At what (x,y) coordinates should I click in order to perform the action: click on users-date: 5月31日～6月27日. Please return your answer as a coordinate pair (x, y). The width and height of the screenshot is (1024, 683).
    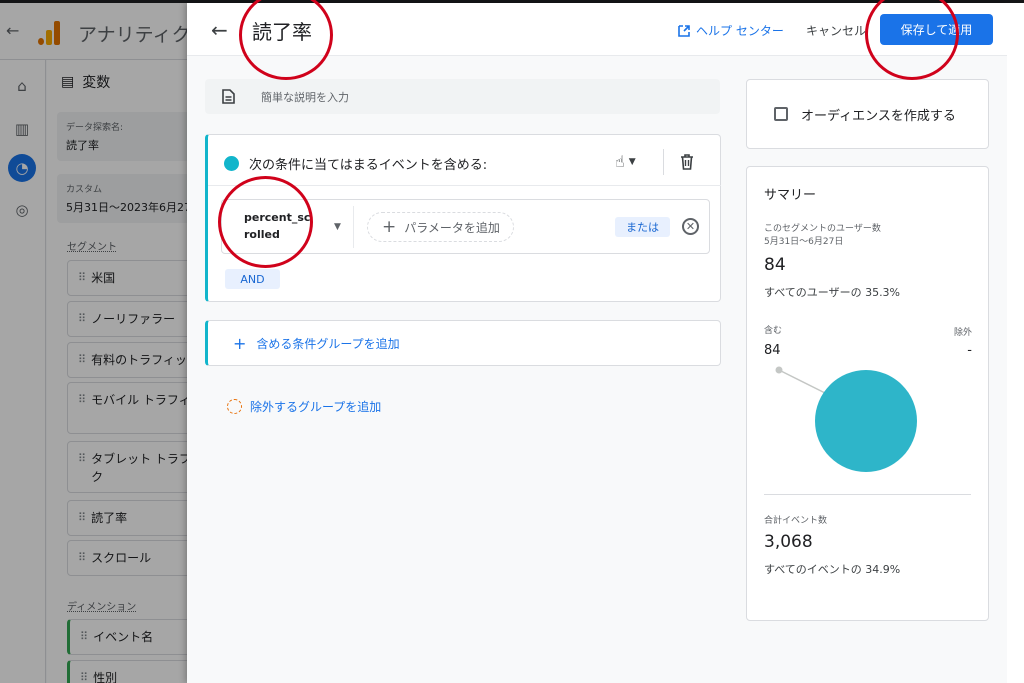
    Looking at the image, I should click on (804, 242).